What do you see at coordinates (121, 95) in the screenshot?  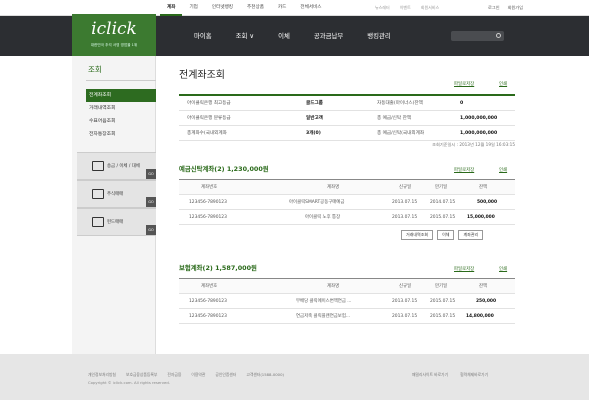 I see `sidebar-item-all-accounts: 전계좌조회` at bounding box center [121, 95].